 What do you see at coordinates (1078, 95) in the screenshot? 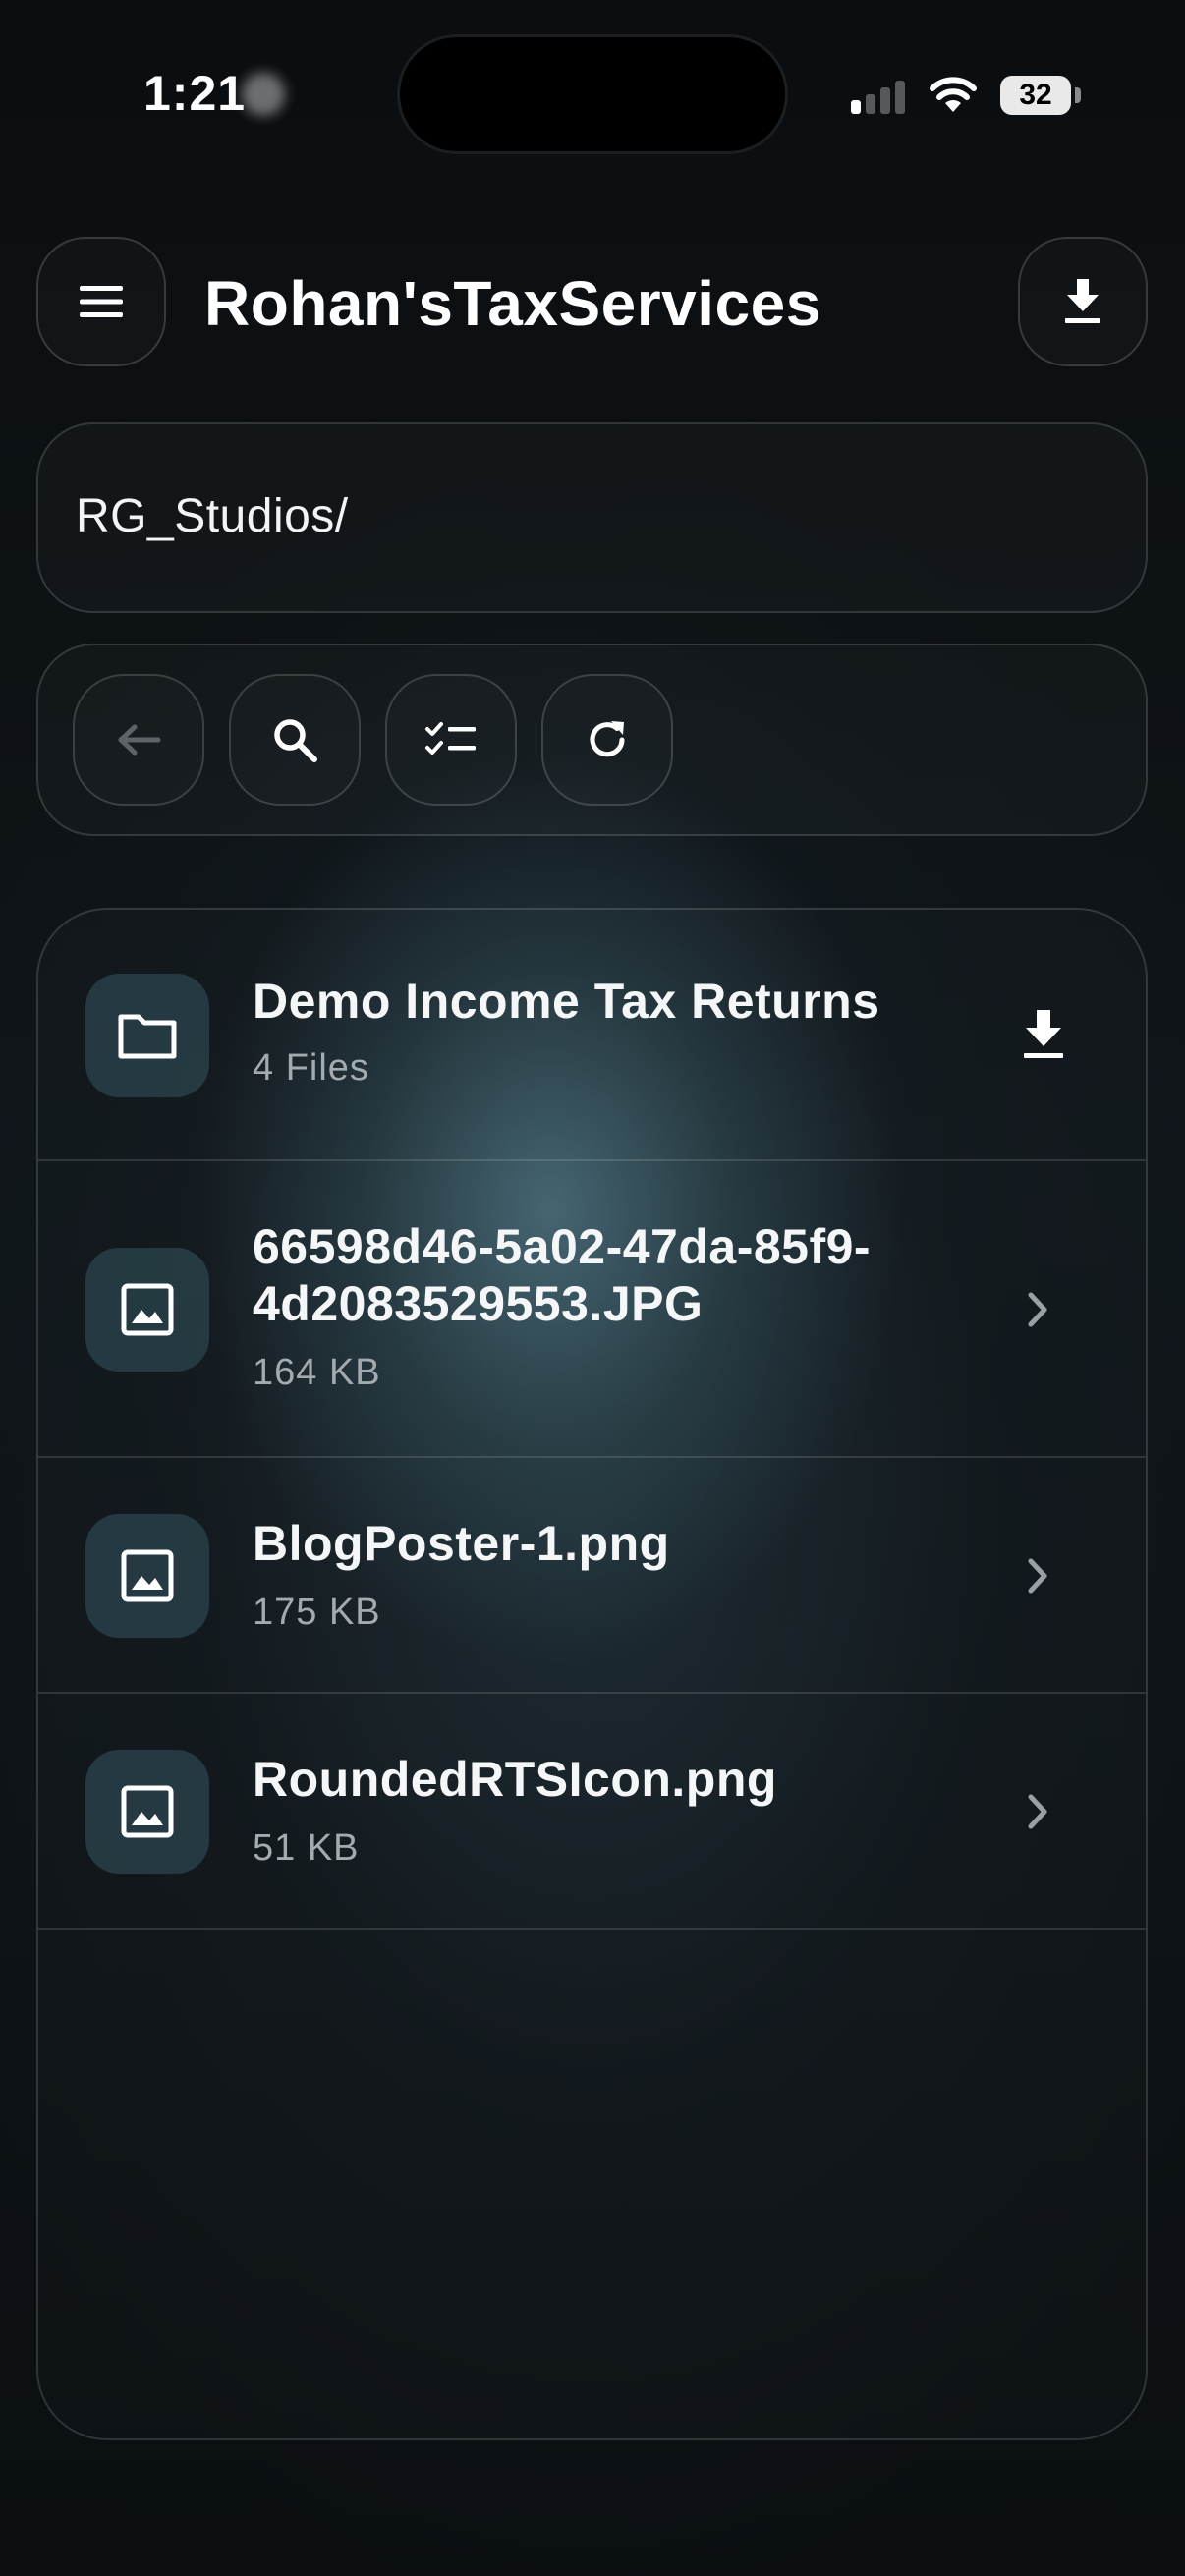
I see `battery-cap` at bounding box center [1078, 95].